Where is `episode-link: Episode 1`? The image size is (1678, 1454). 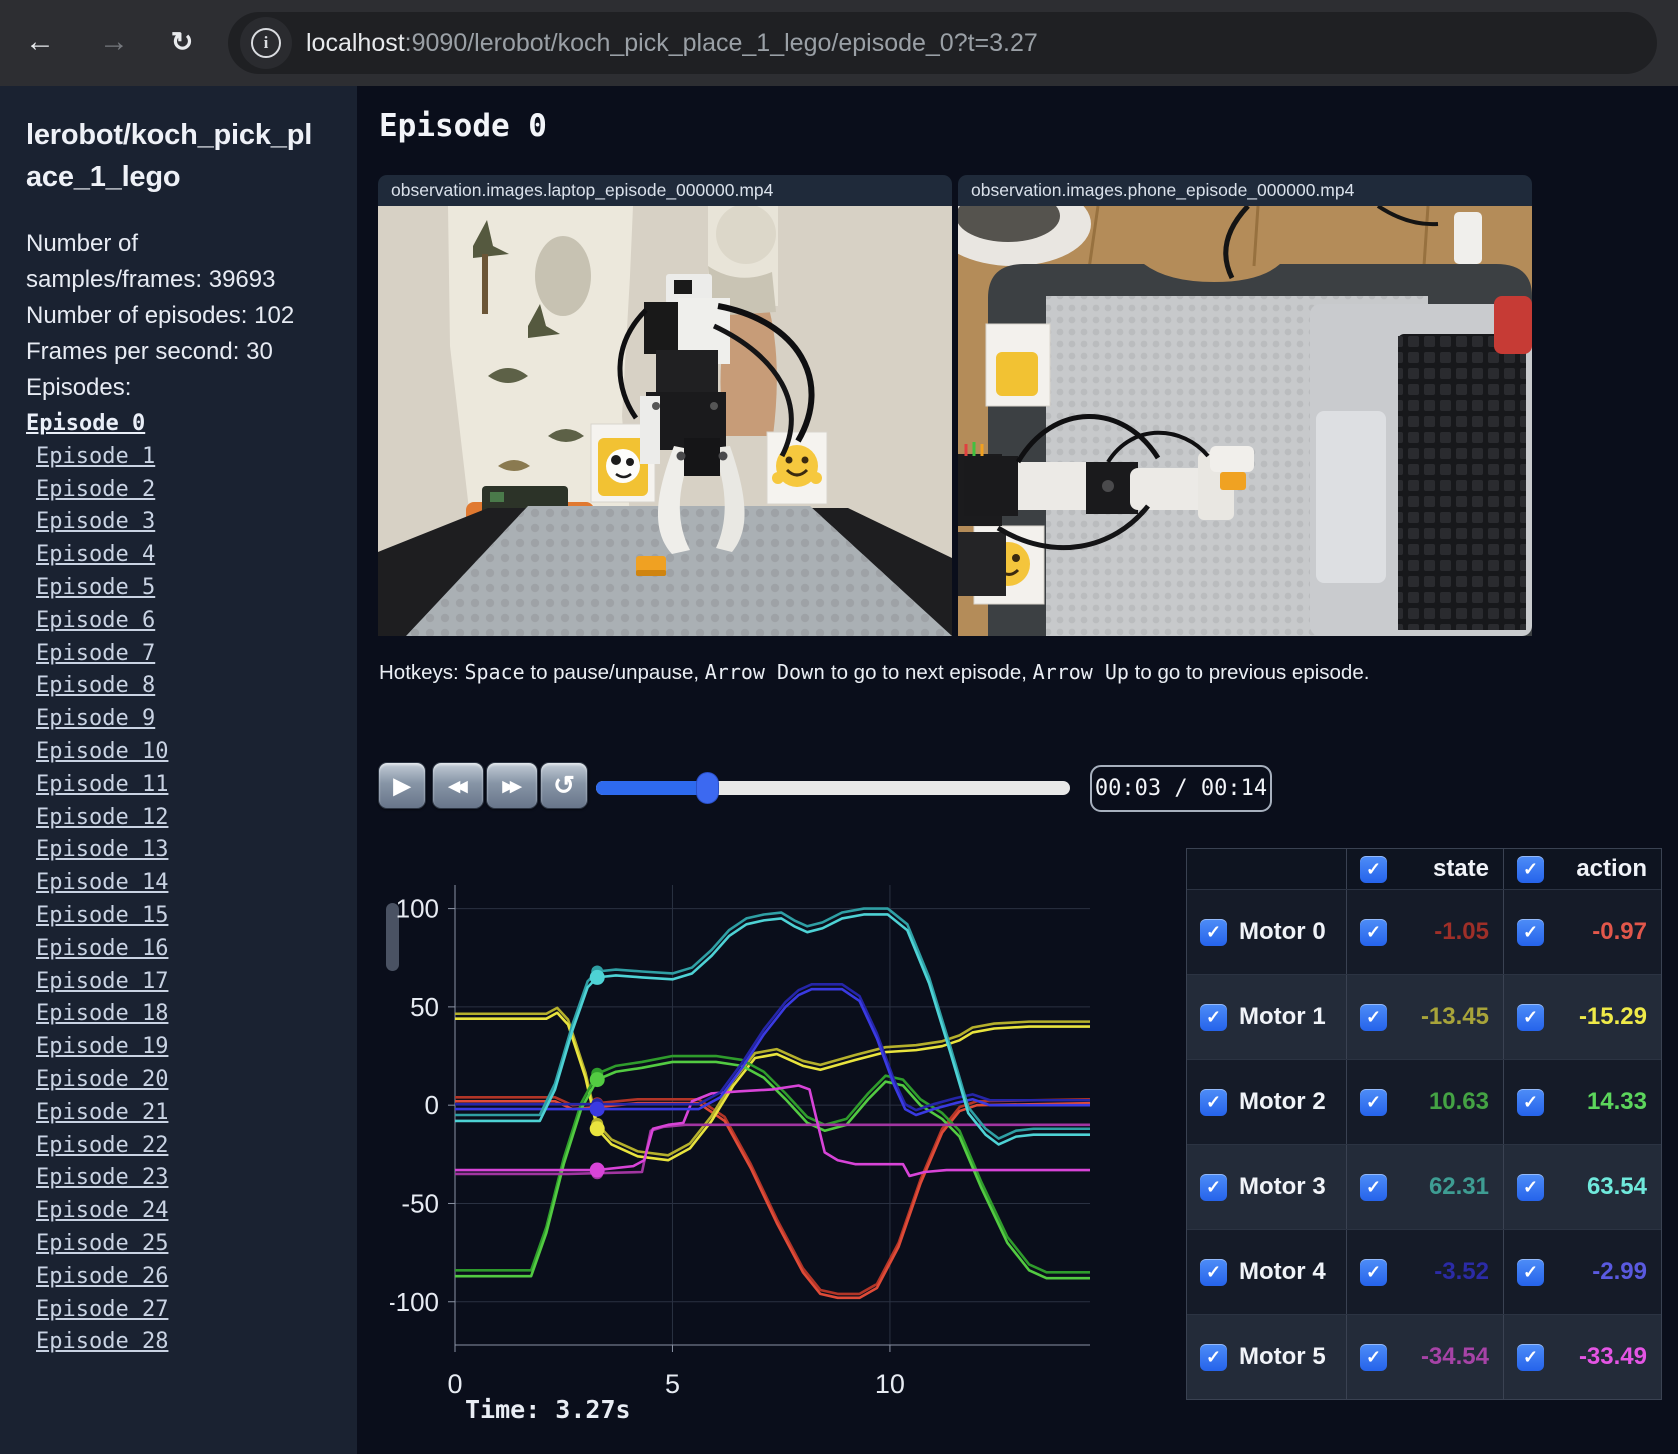 episode-link: Episode 1 is located at coordinates (97, 457).